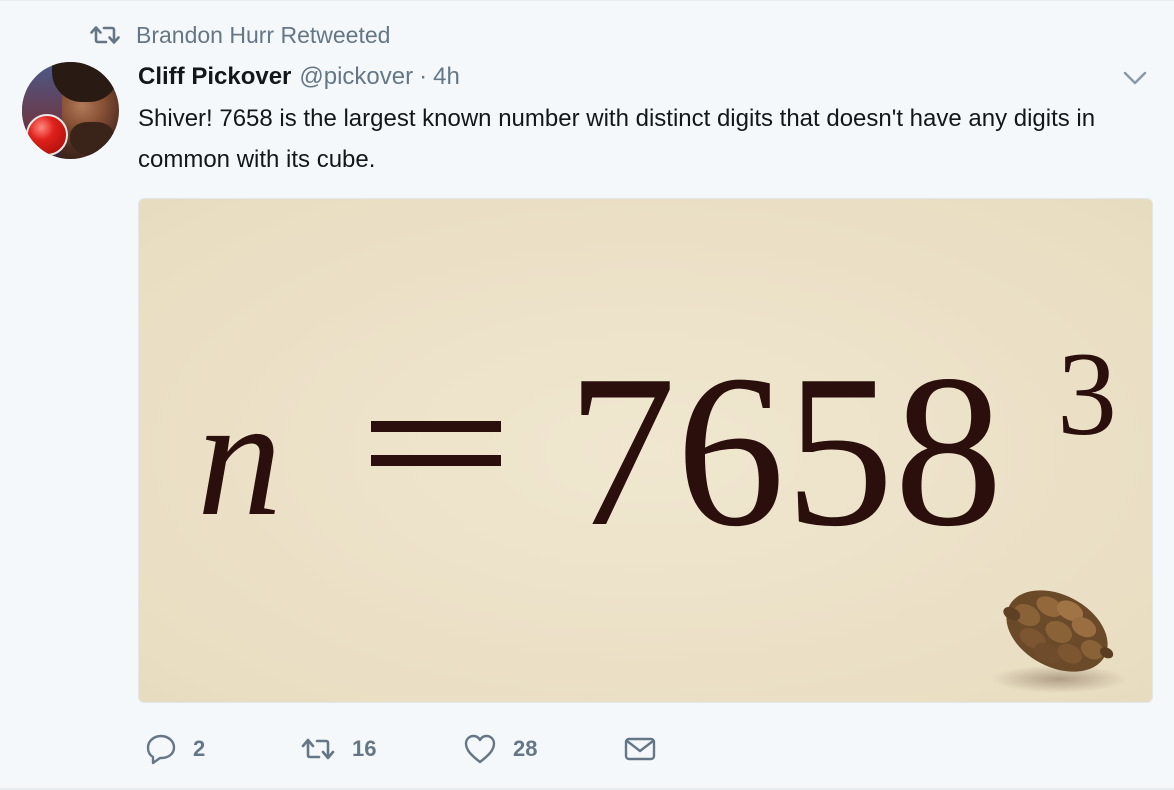  I want to click on heart-icon, so click(480, 749).